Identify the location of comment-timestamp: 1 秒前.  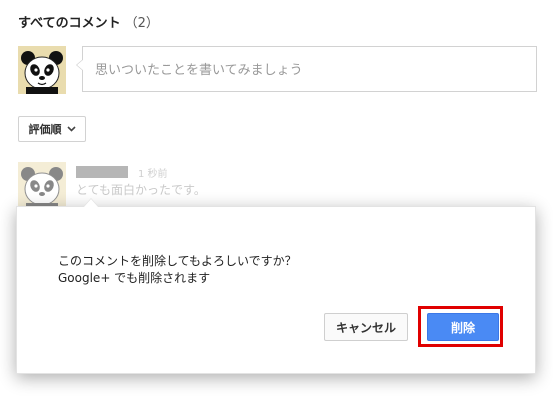
(153, 174).